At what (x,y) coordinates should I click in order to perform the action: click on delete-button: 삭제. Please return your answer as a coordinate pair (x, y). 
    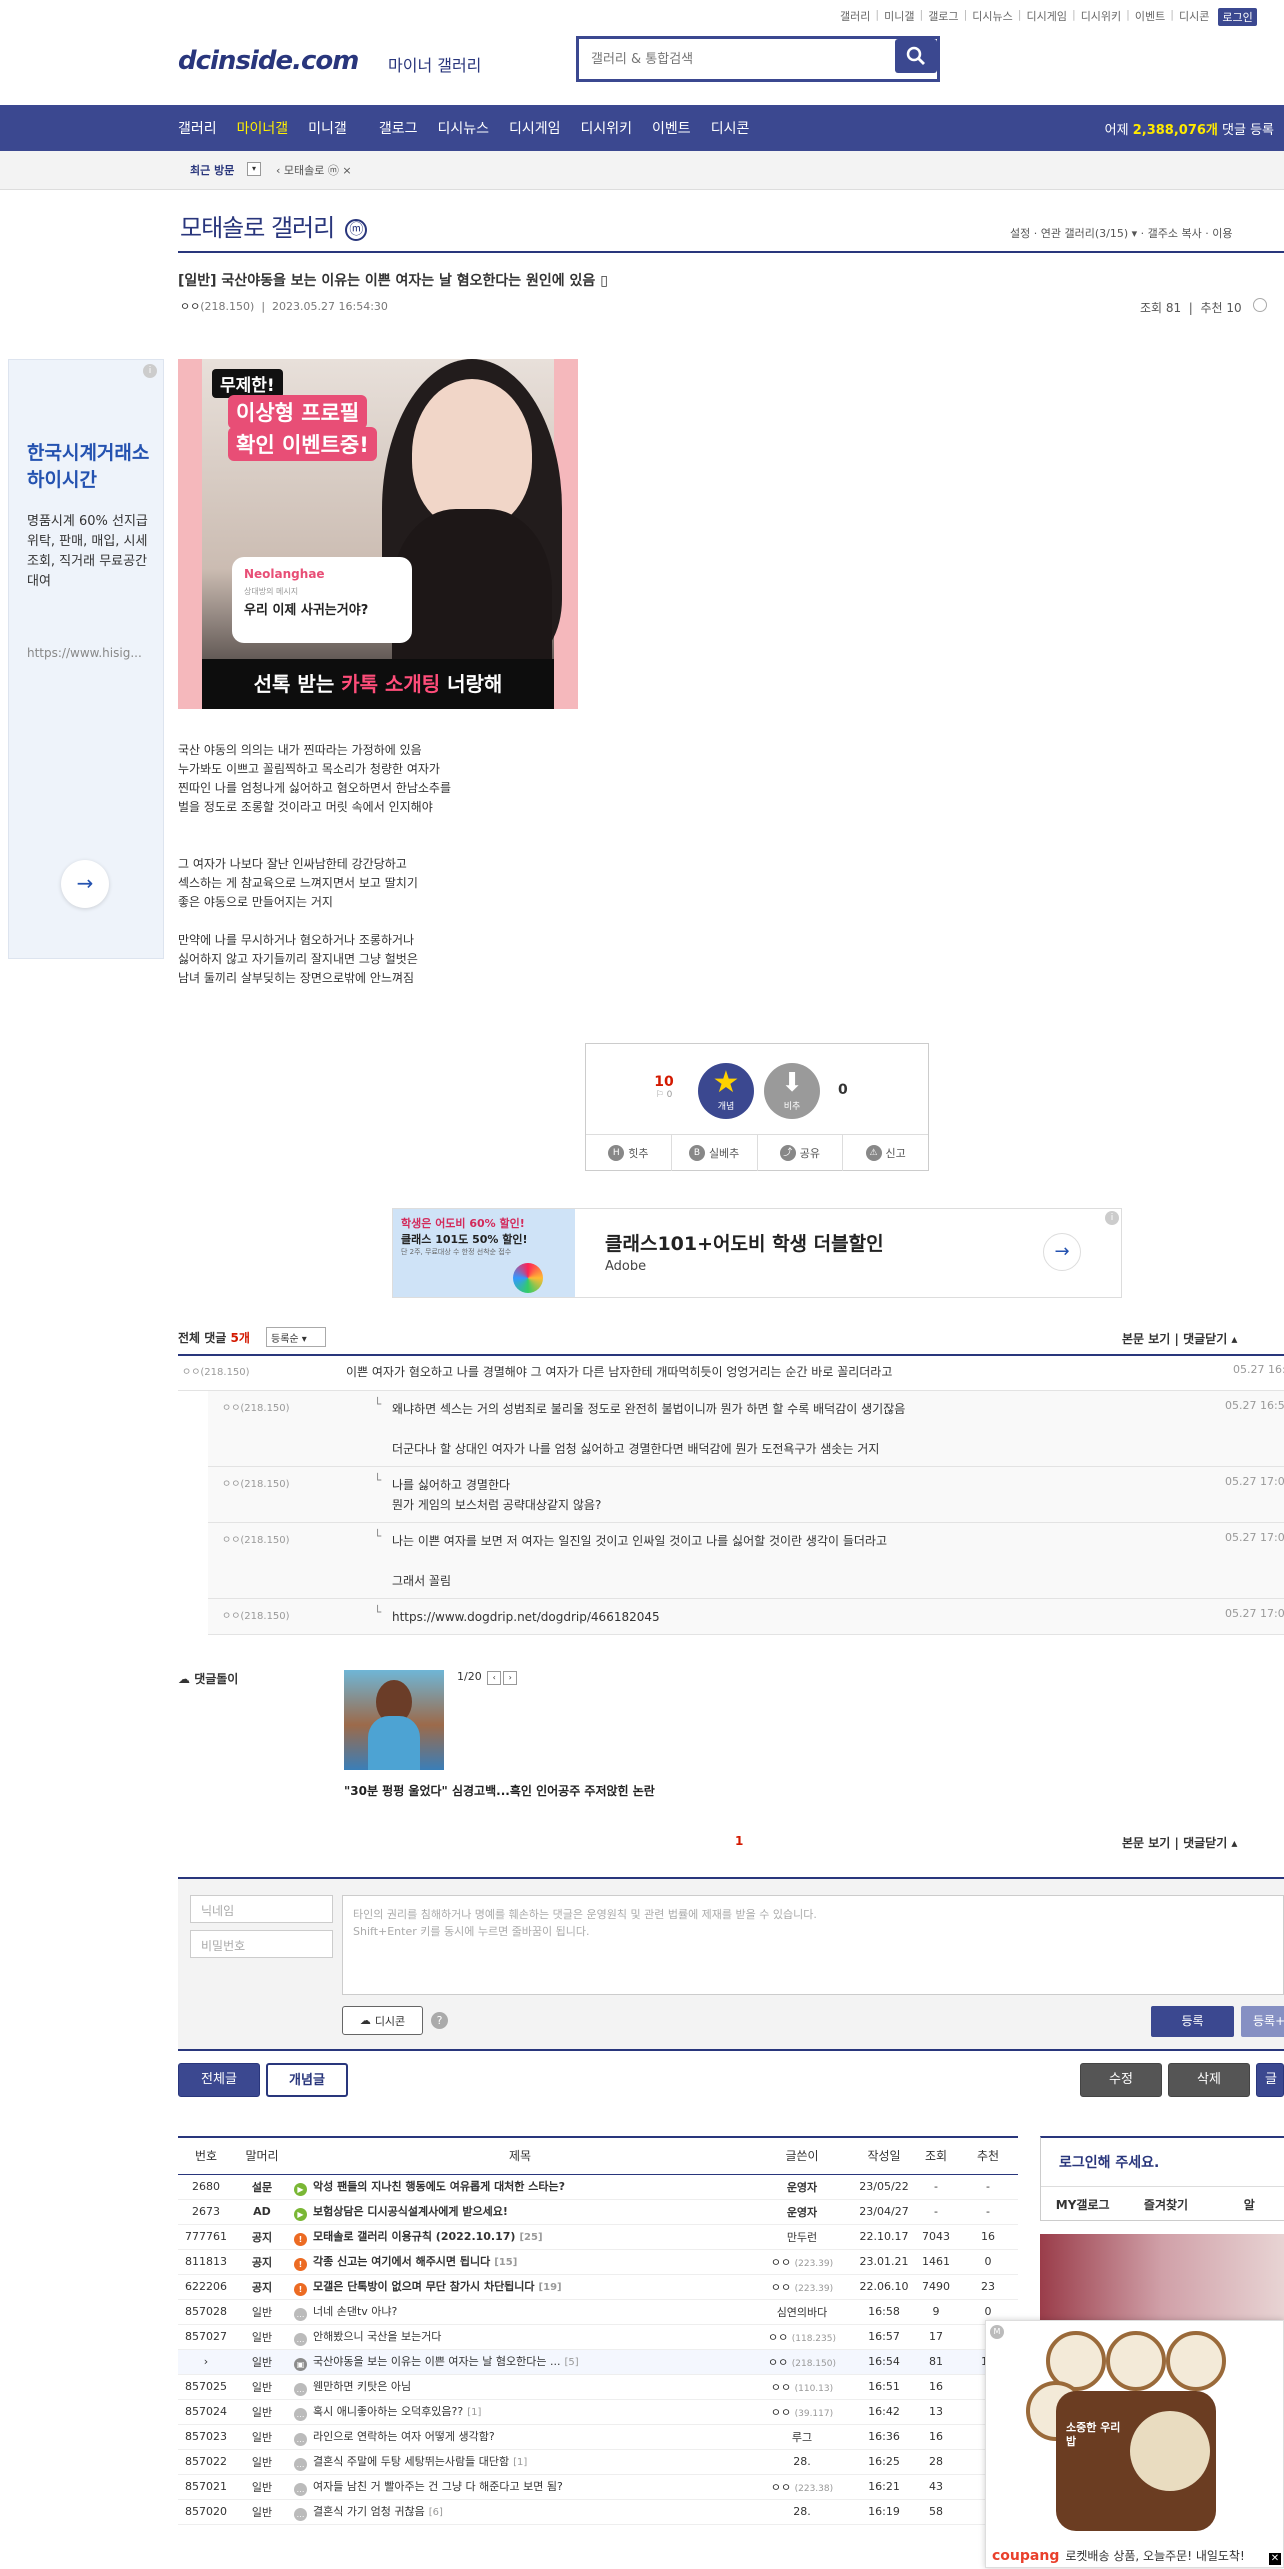
    Looking at the image, I should click on (1209, 2080).